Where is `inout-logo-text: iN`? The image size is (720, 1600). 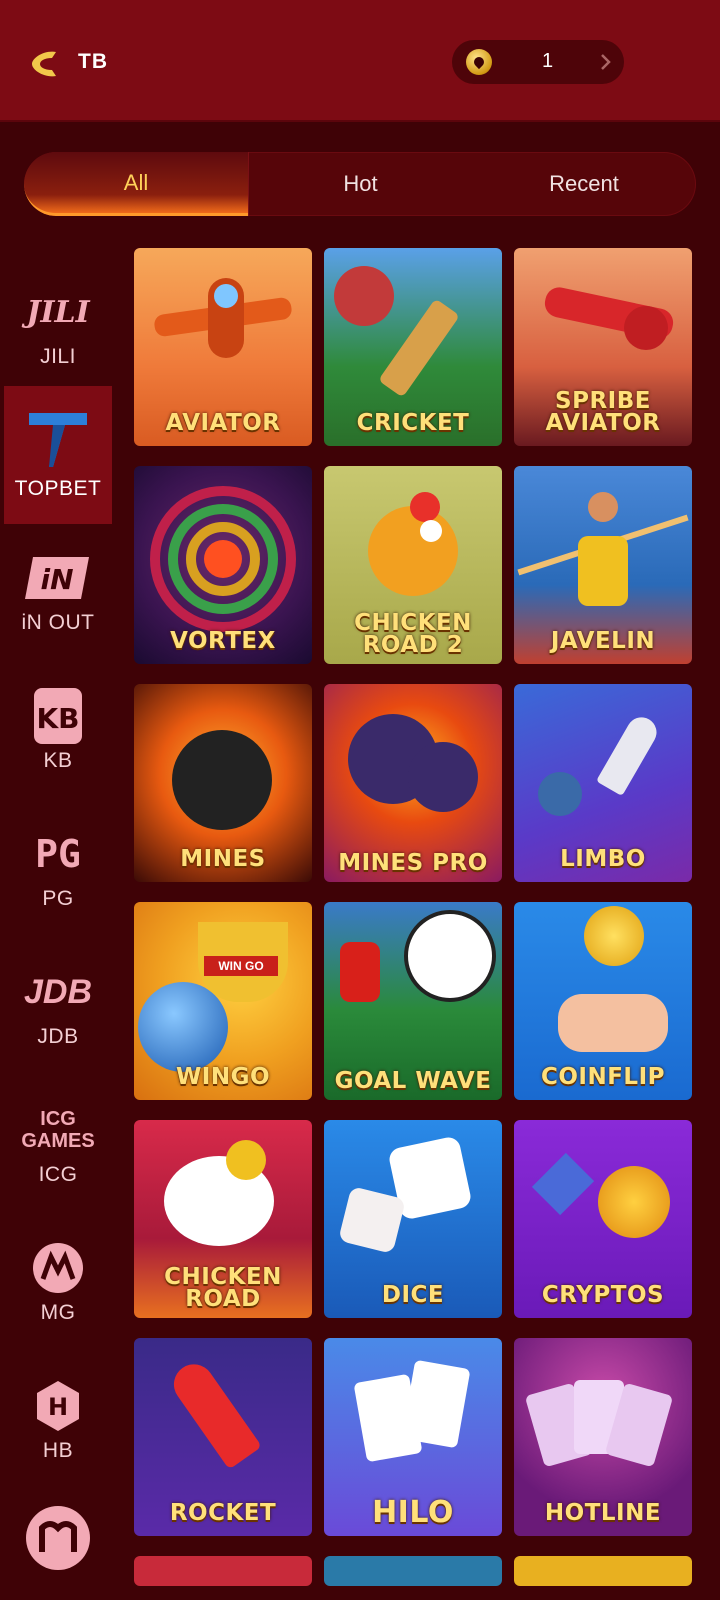 inout-logo-text: iN is located at coordinates (56, 579).